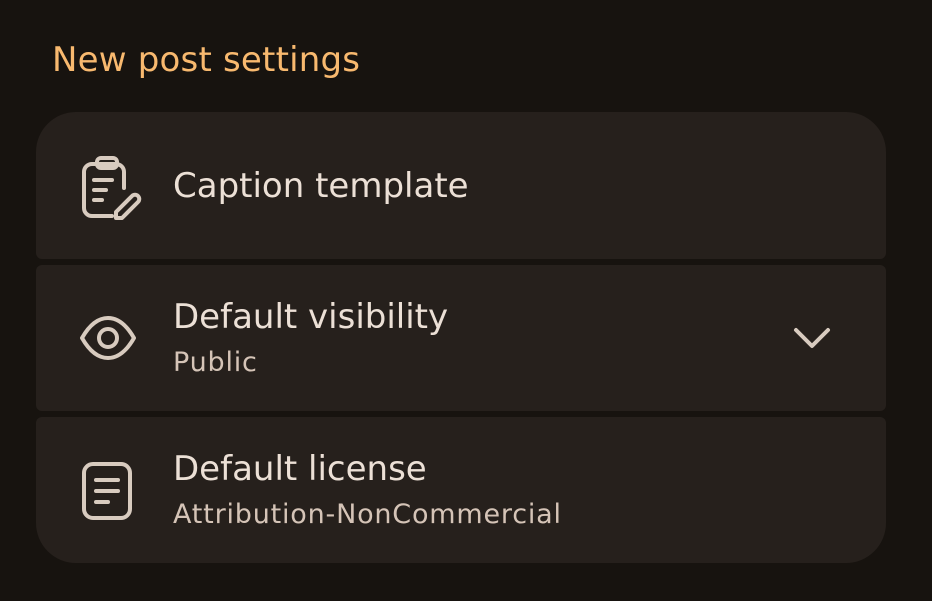  Describe the element at coordinates (321, 186) in the screenshot. I see `caption-template-label: Caption template` at that location.